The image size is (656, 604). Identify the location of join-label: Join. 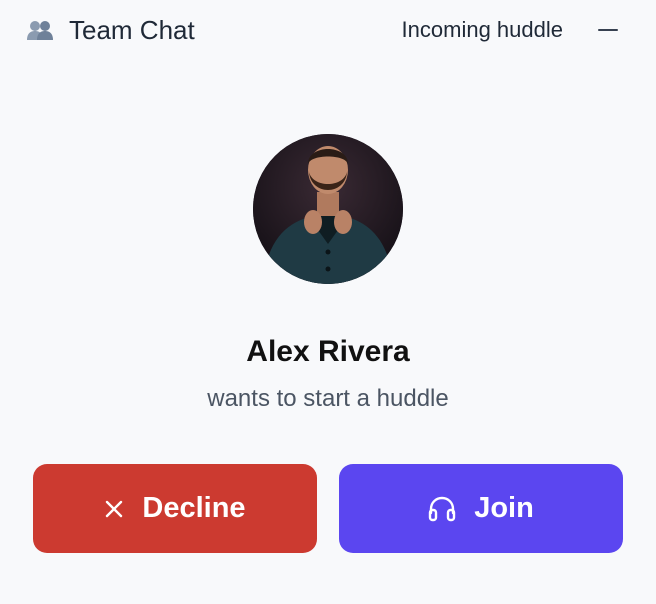
(504, 508).